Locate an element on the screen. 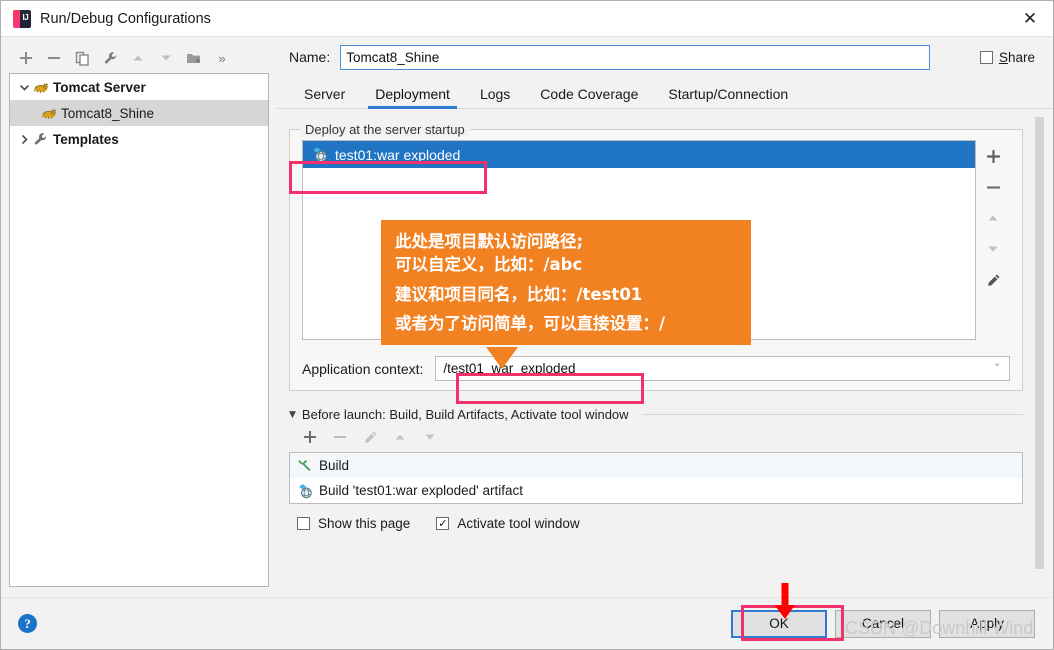  hammer-icon is located at coordinates (304, 465).